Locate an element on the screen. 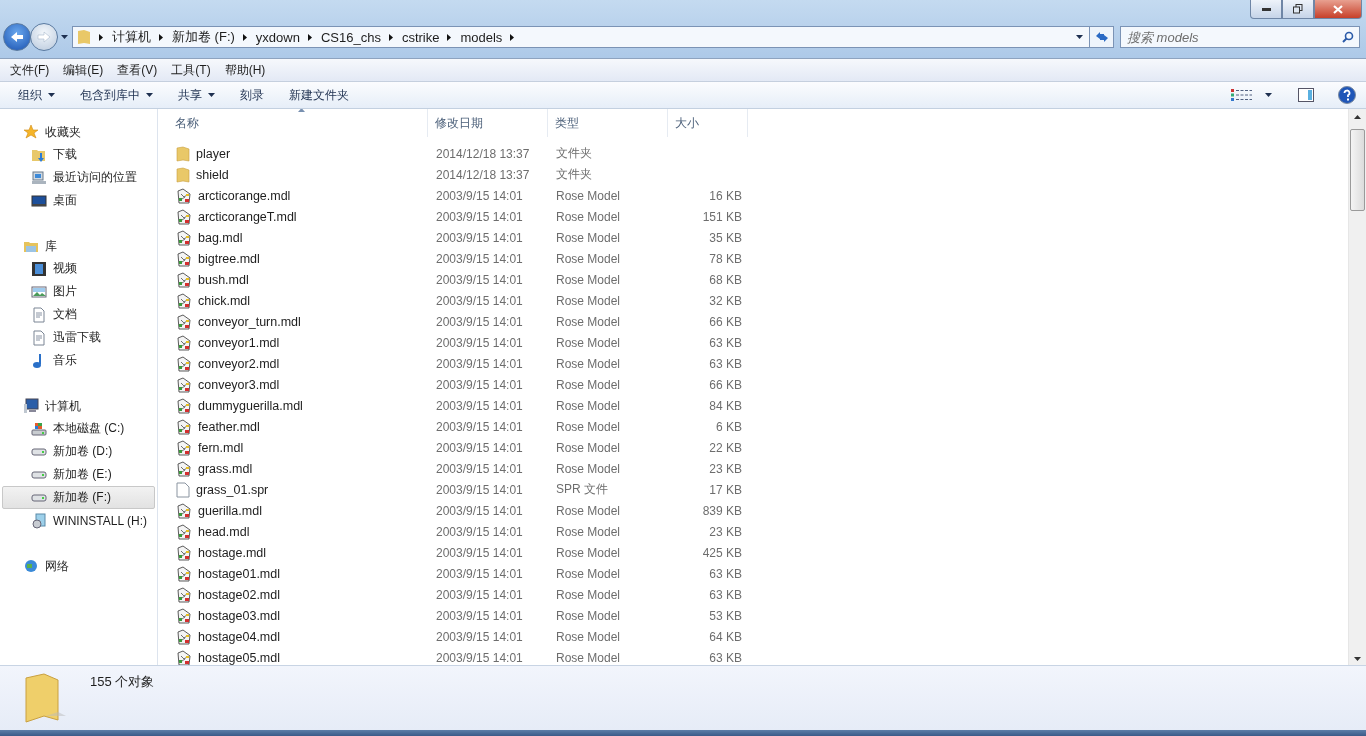 This screenshot has width=1366, height=736. toolbar-button: 刻录 is located at coordinates (252, 95).